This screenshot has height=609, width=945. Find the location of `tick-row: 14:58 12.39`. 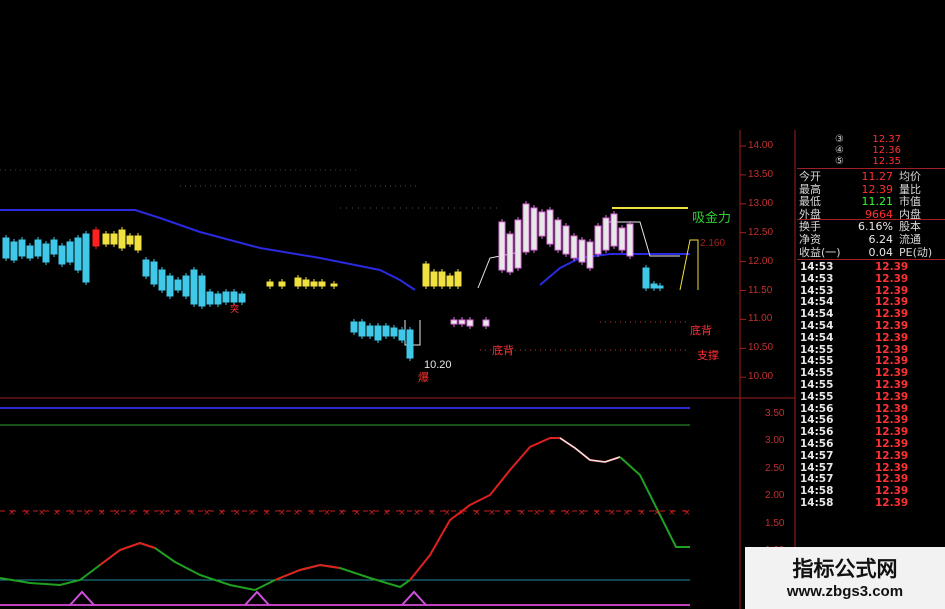

tick-row: 14:58 12.39 is located at coordinates (871, 503).